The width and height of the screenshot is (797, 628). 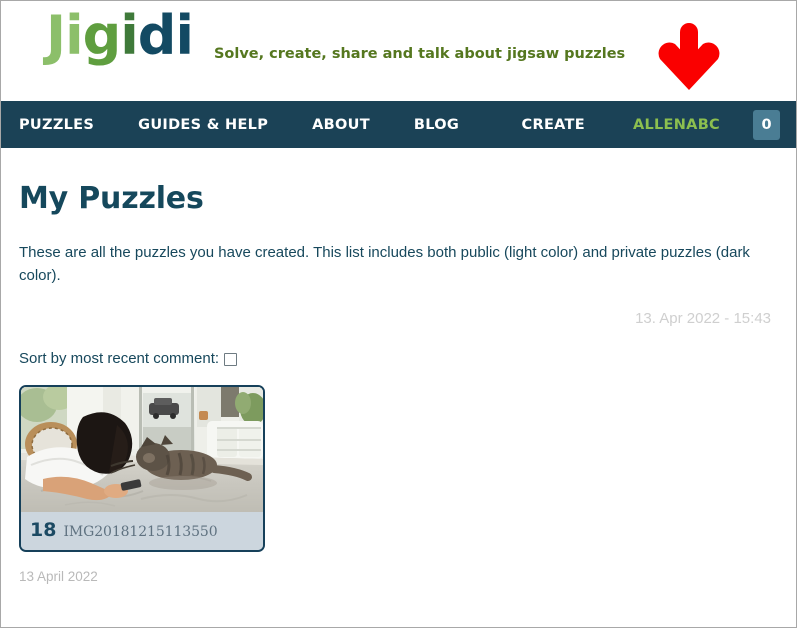 I want to click on puzzle-card: 18 IMG20181215113550, so click(x=142, y=468).